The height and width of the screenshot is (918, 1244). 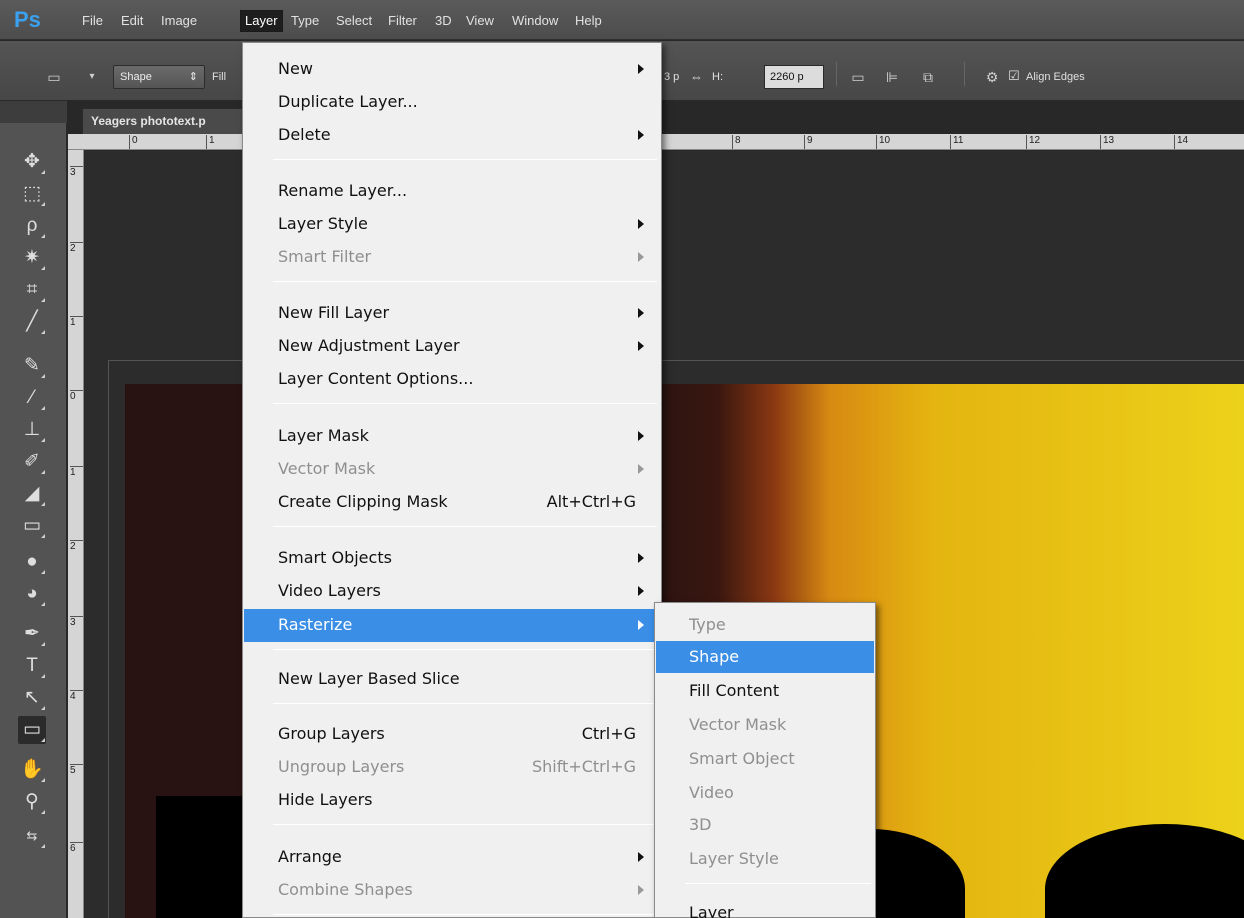 What do you see at coordinates (452, 800) in the screenshot?
I see `menu-item-hide-layers: Hide Layers` at bounding box center [452, 800].